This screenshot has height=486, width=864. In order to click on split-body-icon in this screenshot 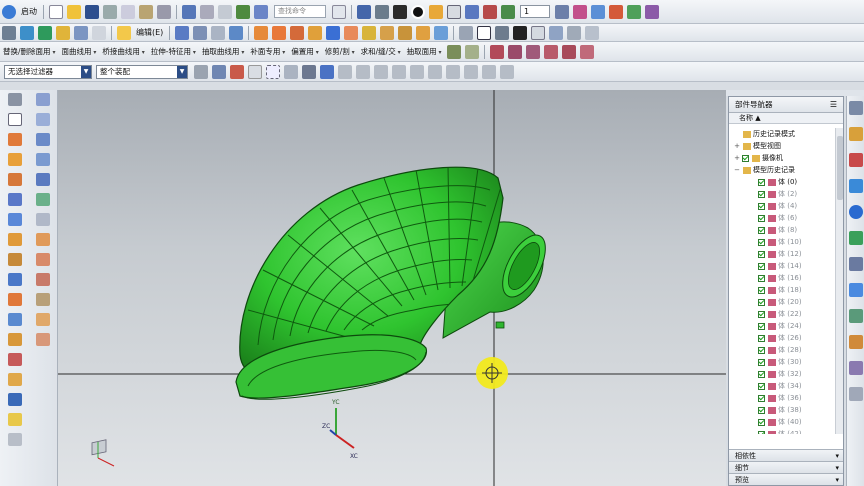, I will do `click(333, 32)`.